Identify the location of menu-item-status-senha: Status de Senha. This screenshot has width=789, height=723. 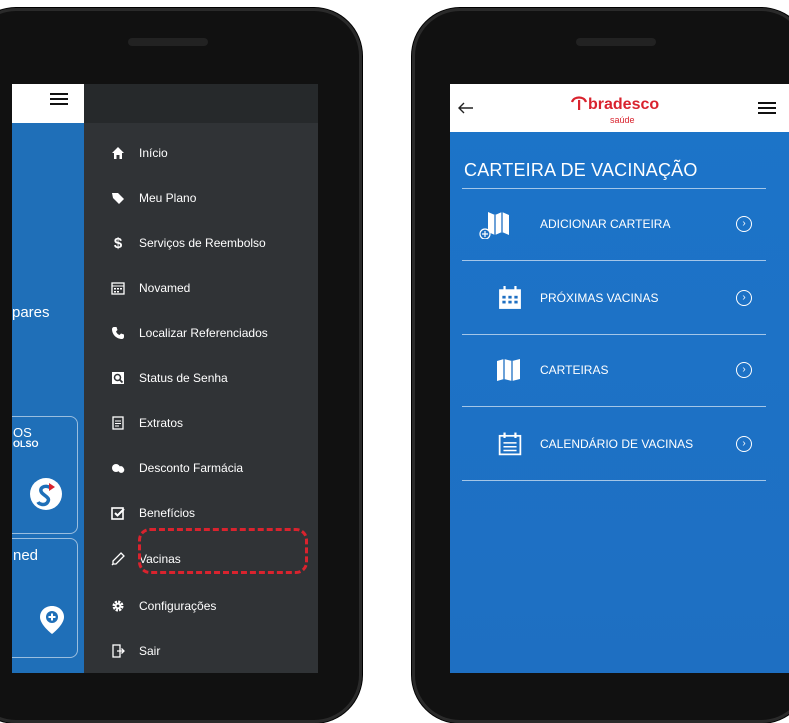
(169, 378).